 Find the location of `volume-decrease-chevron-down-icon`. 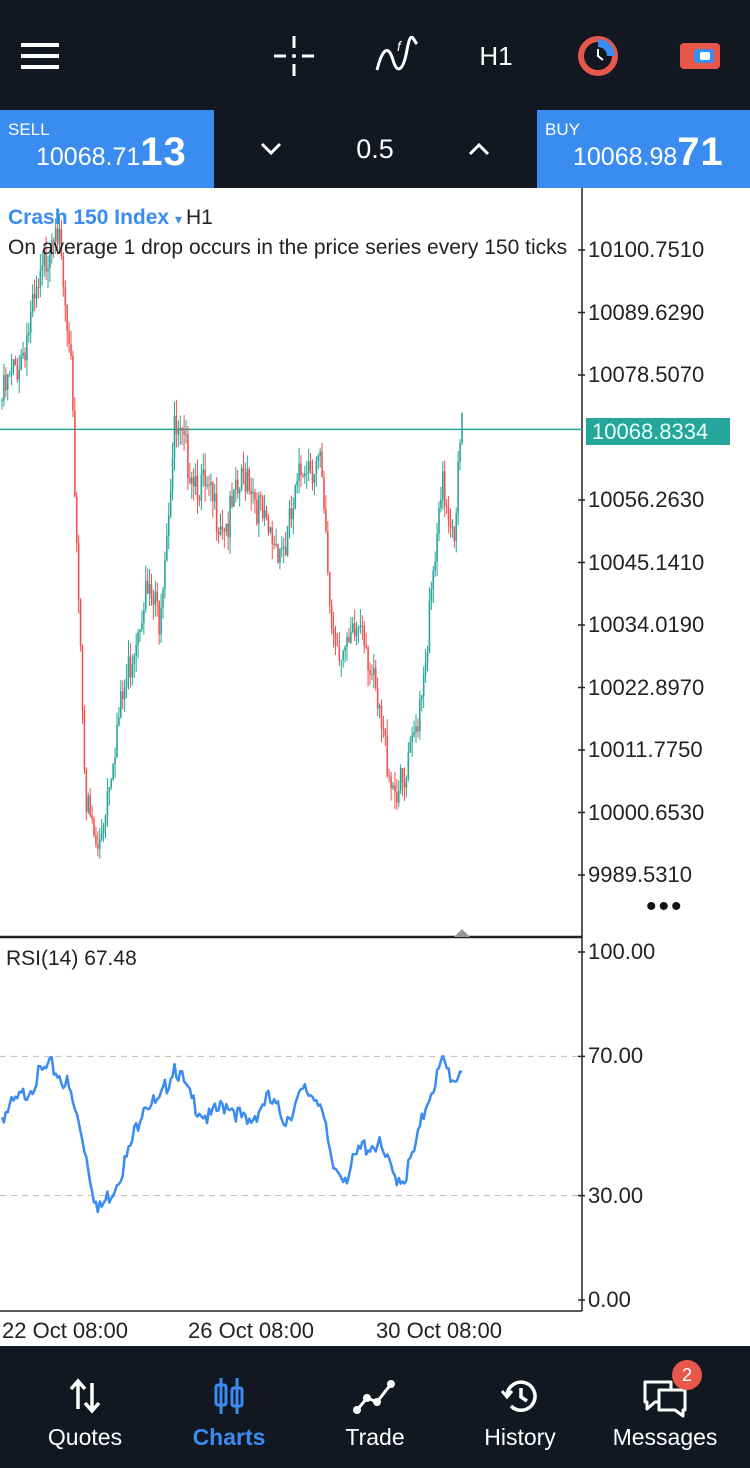

volume-decrease-chevron-down-icon is located at coordinates (271, 149).